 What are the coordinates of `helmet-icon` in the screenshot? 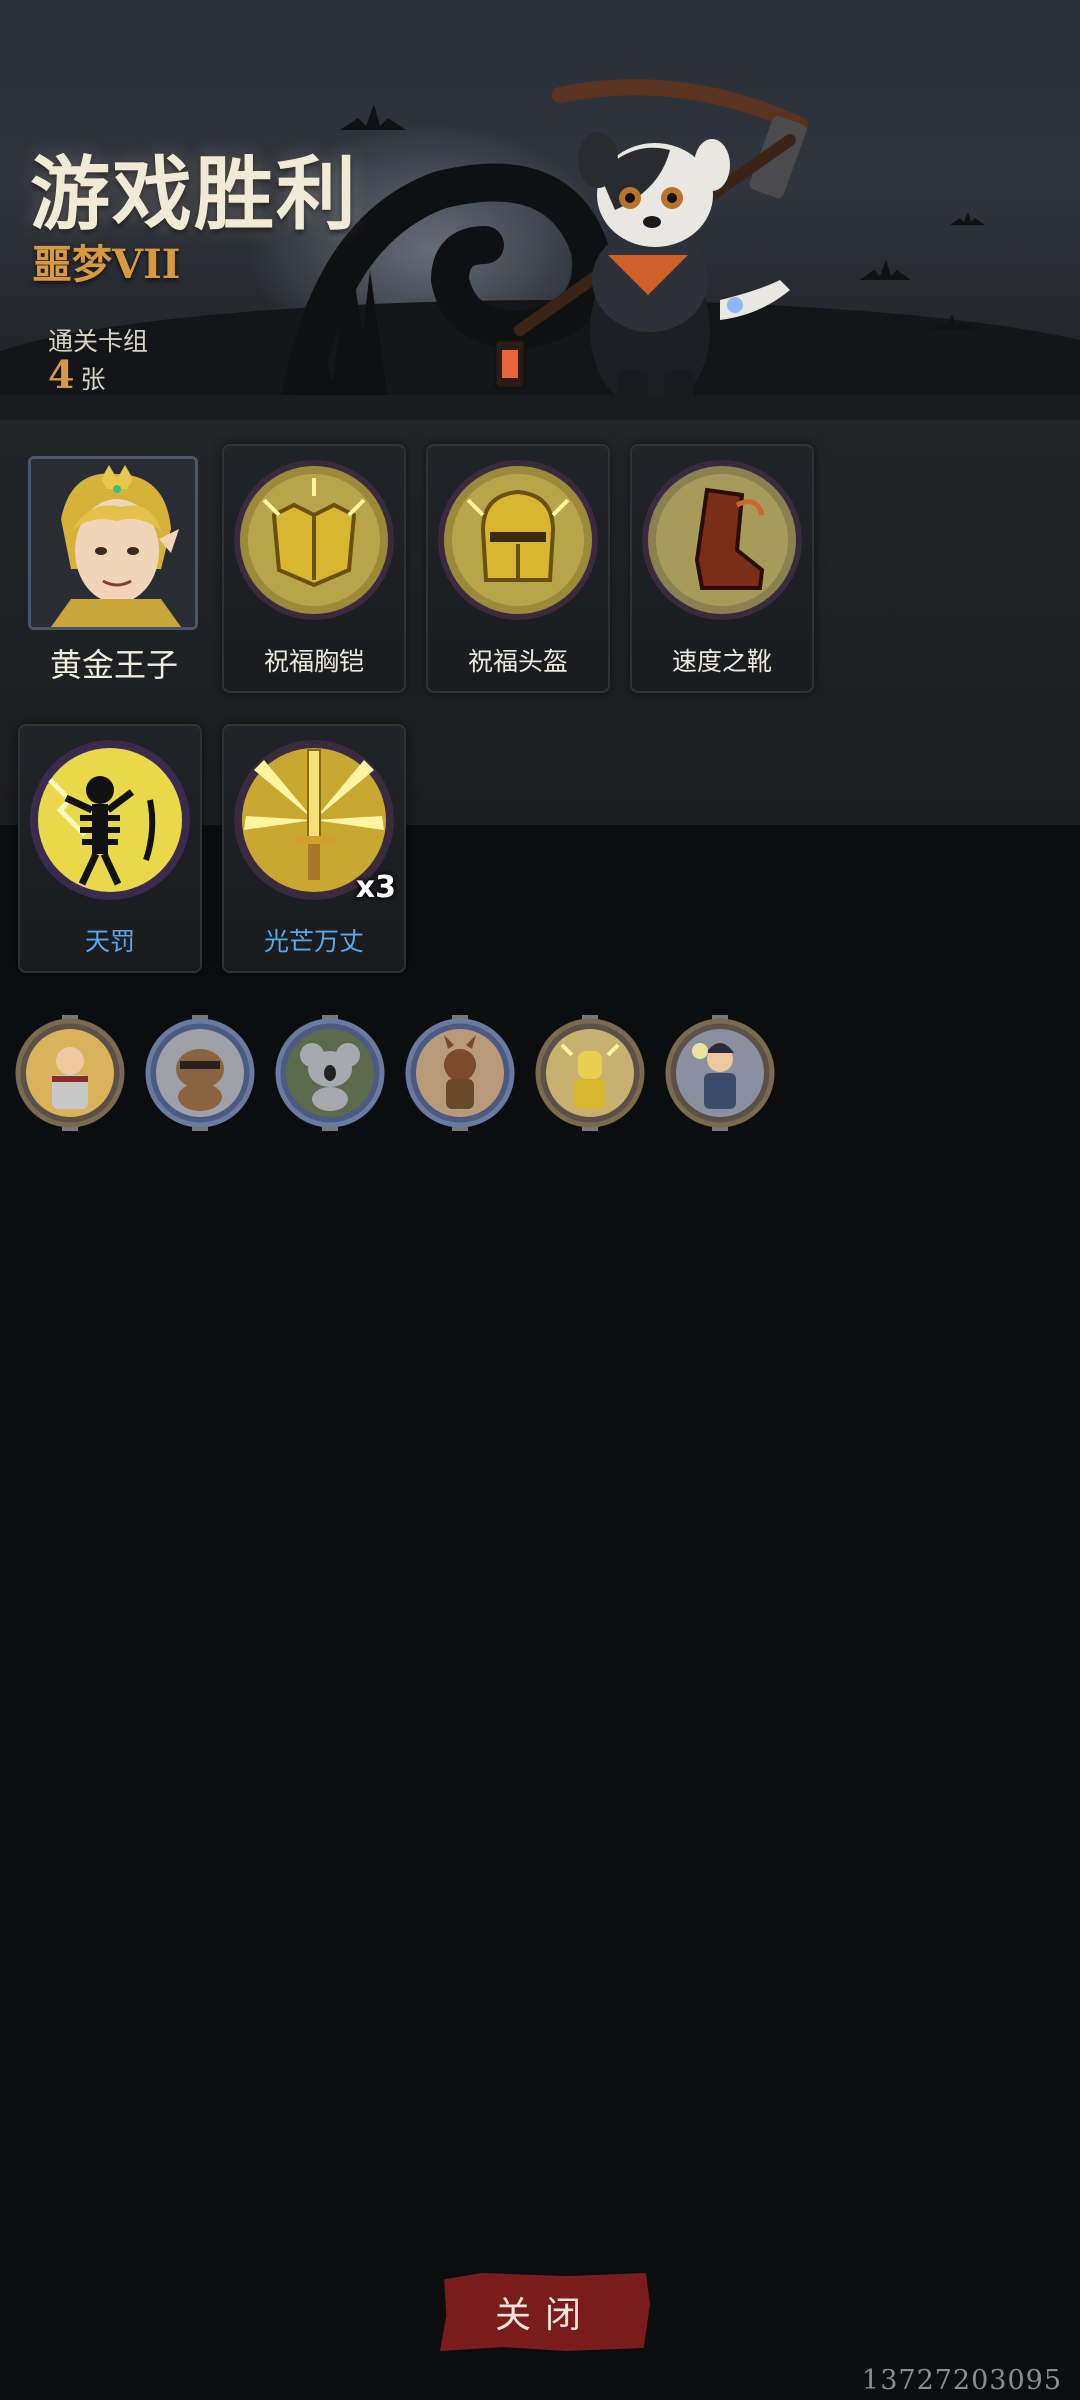 It's located at (518, 540).